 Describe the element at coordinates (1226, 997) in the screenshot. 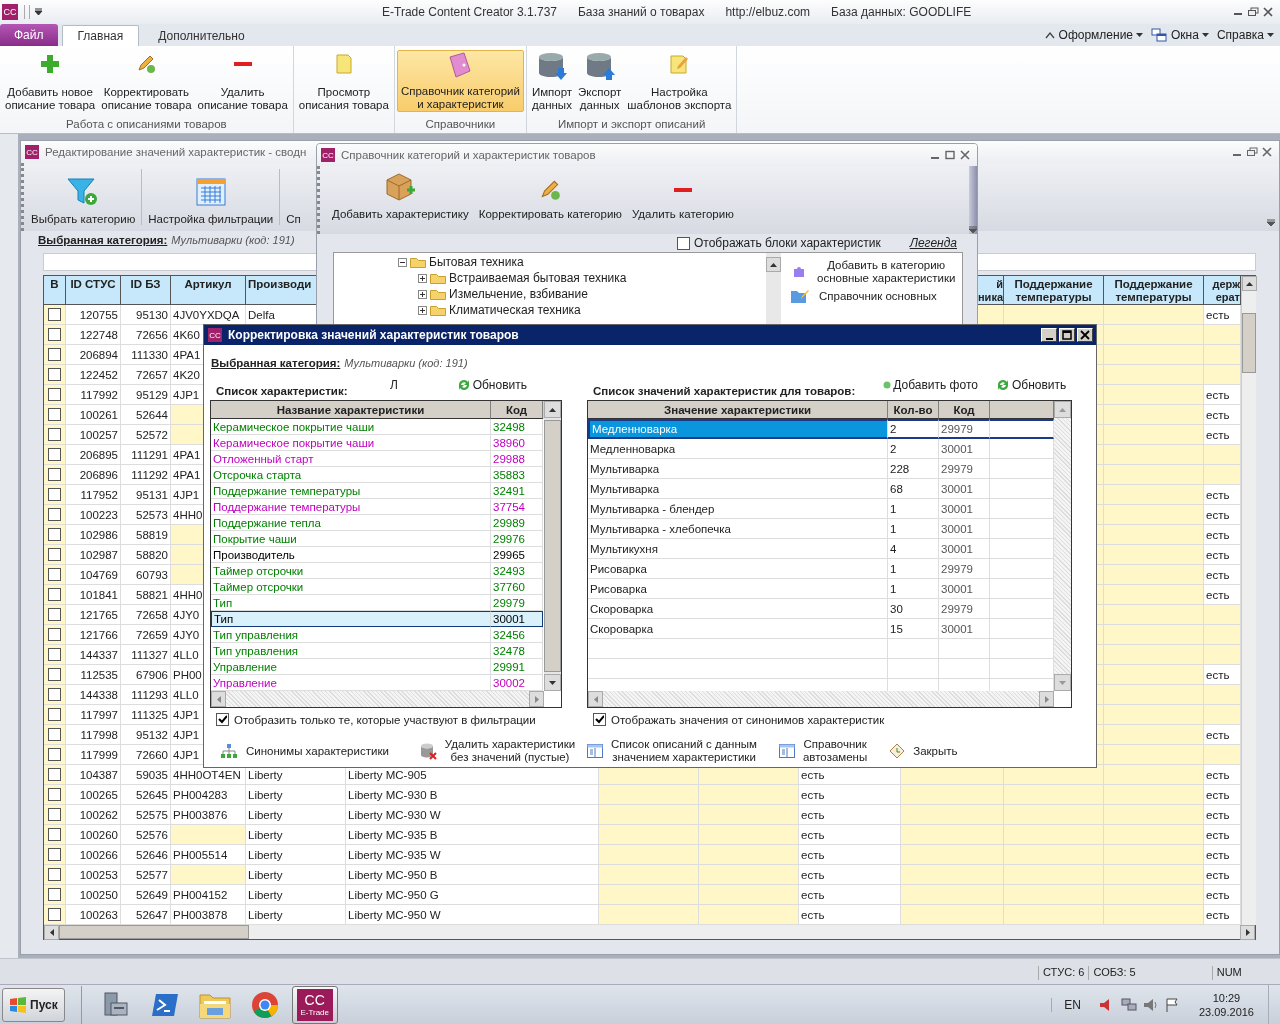

I see `clock-time: 10:29` at that location.